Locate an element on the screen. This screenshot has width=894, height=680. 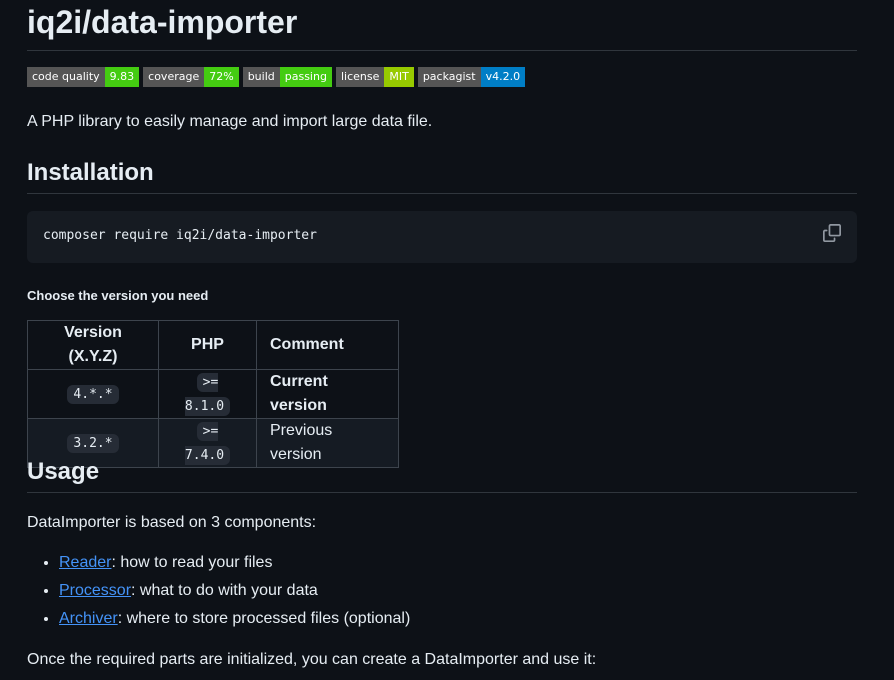
header-comment: Comment is located at coordinates (327, 345).